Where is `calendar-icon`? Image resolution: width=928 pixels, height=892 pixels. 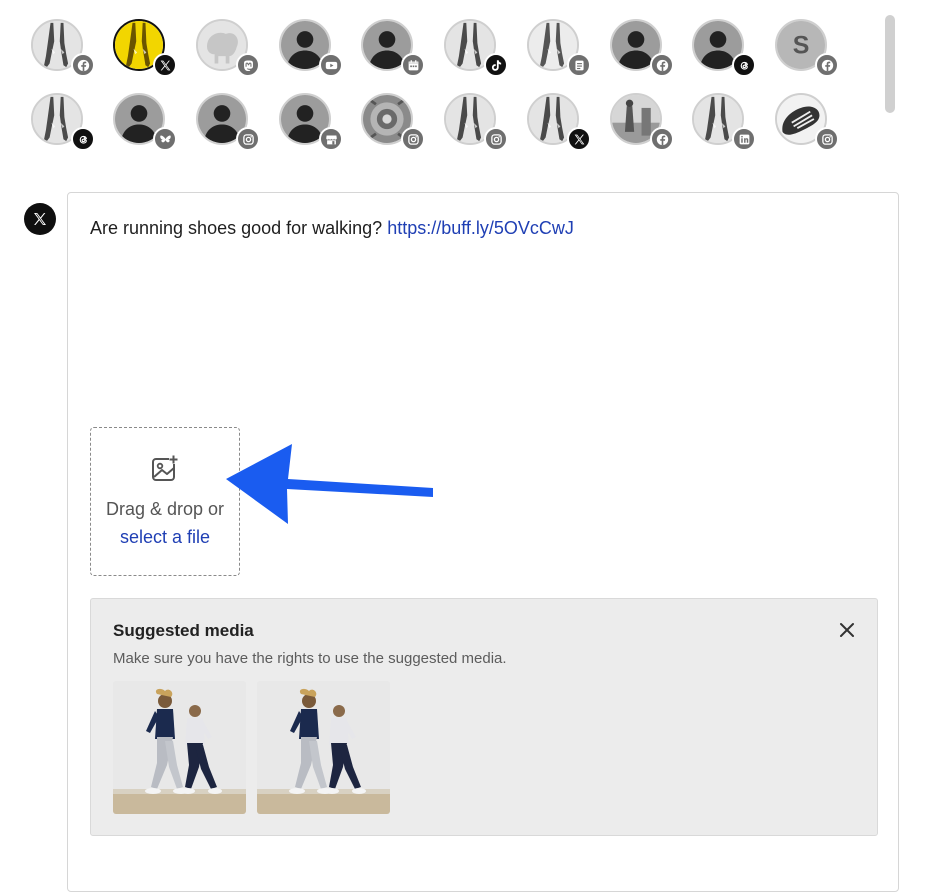
calendar-icon is located at coordinates (413, 65).